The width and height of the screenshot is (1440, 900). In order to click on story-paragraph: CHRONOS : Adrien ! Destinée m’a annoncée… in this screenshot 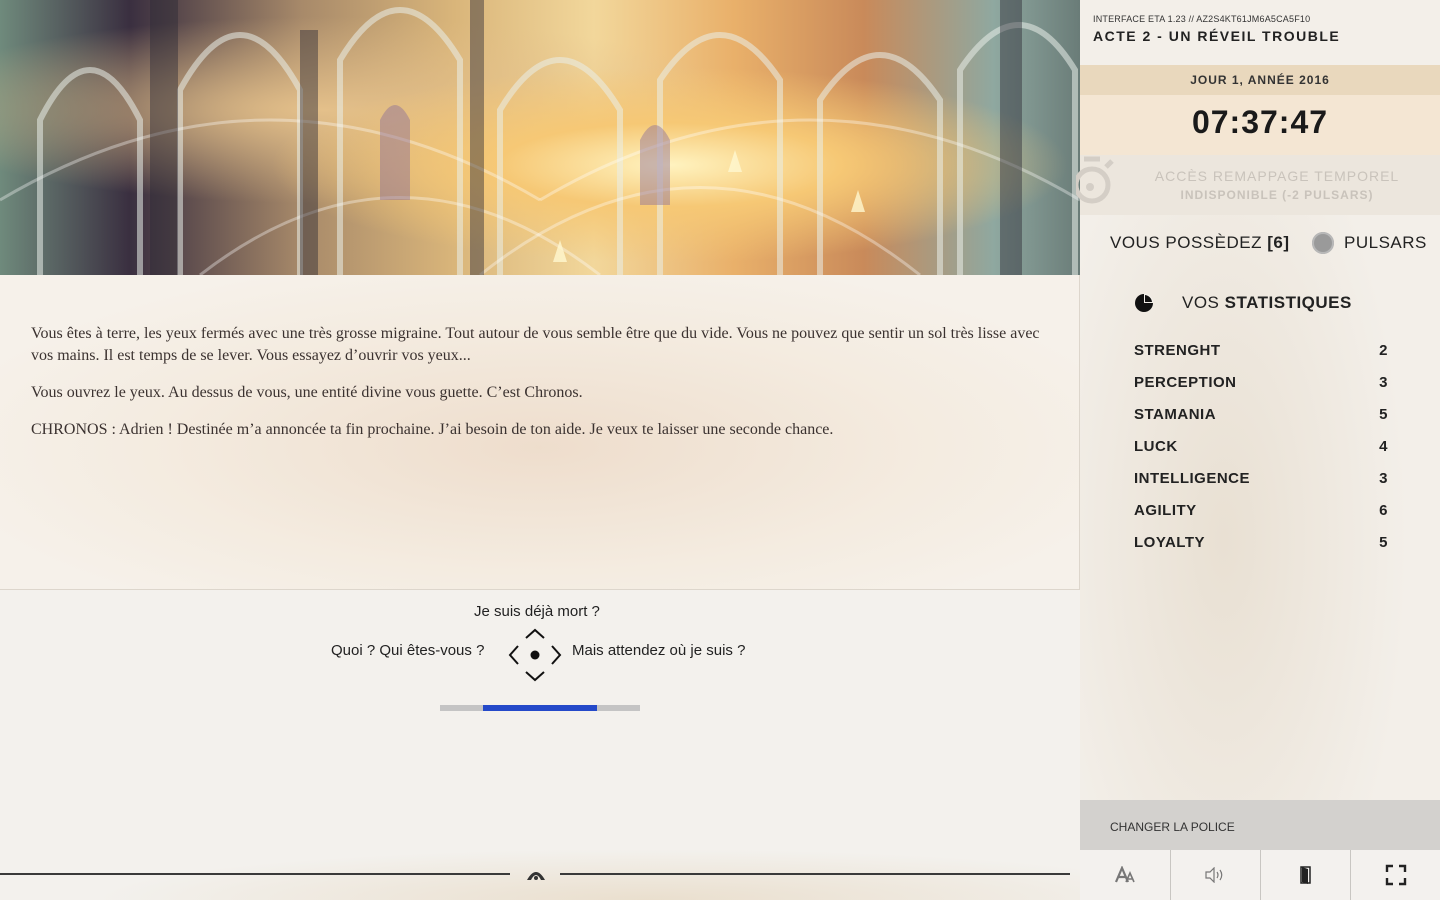, I will do `click(432, 429)`.